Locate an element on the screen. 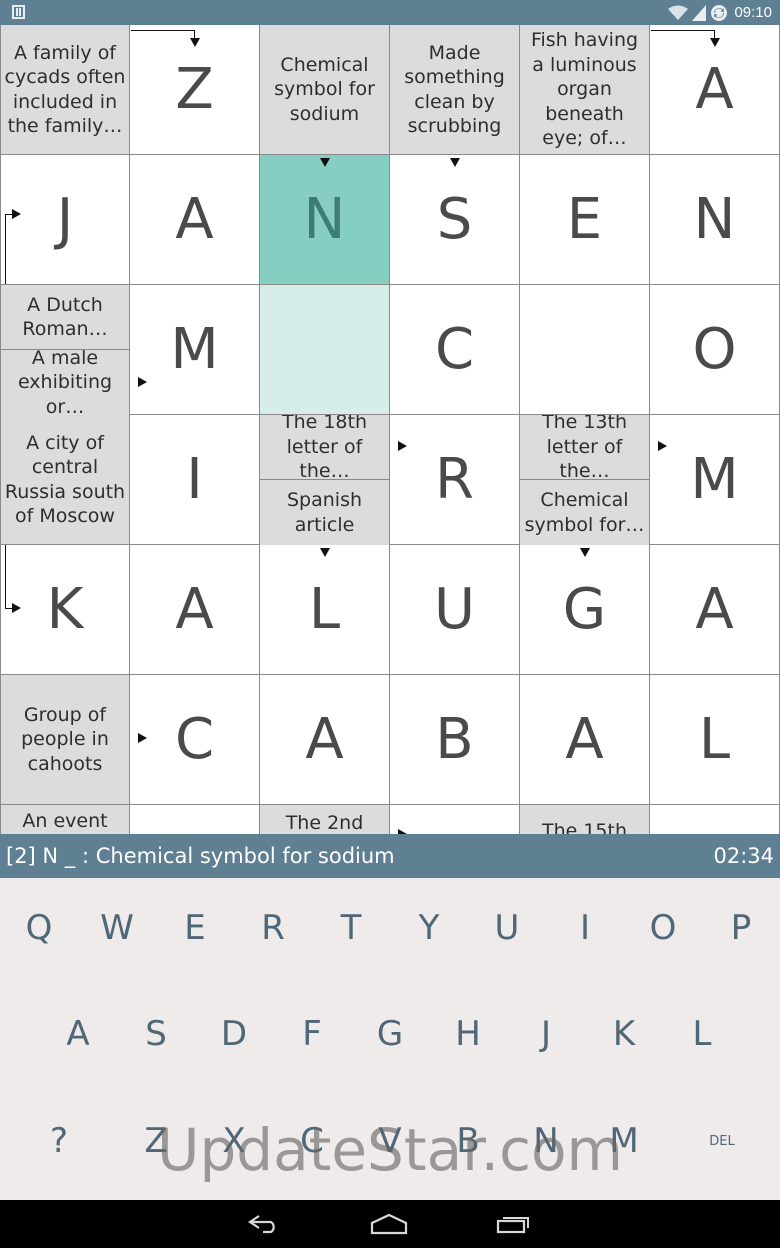 The width and height of the screenshot is (780, 1248). key-q: Q is located at coordinates (39, 928).